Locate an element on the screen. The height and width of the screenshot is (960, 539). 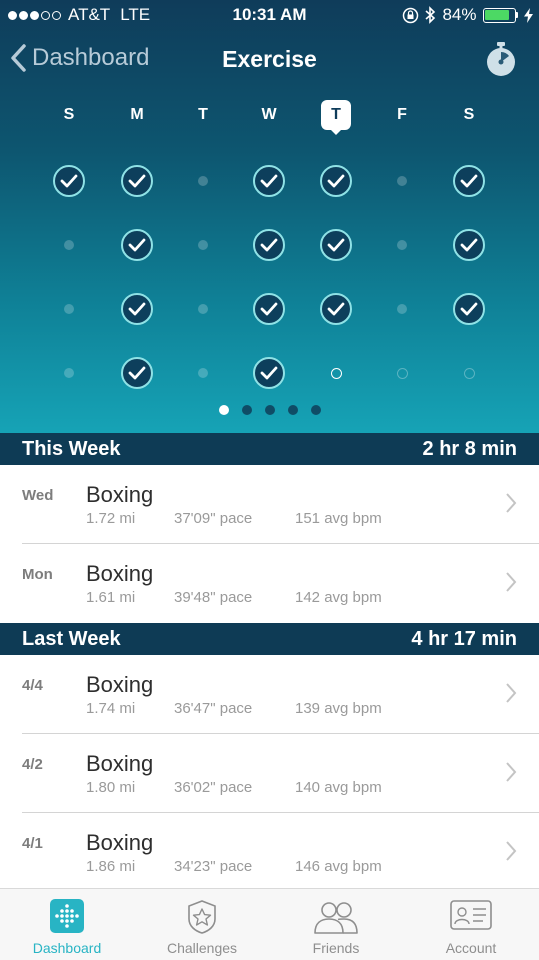
exercise-pace: 36'47" pace is located at coordinates (213, 708).